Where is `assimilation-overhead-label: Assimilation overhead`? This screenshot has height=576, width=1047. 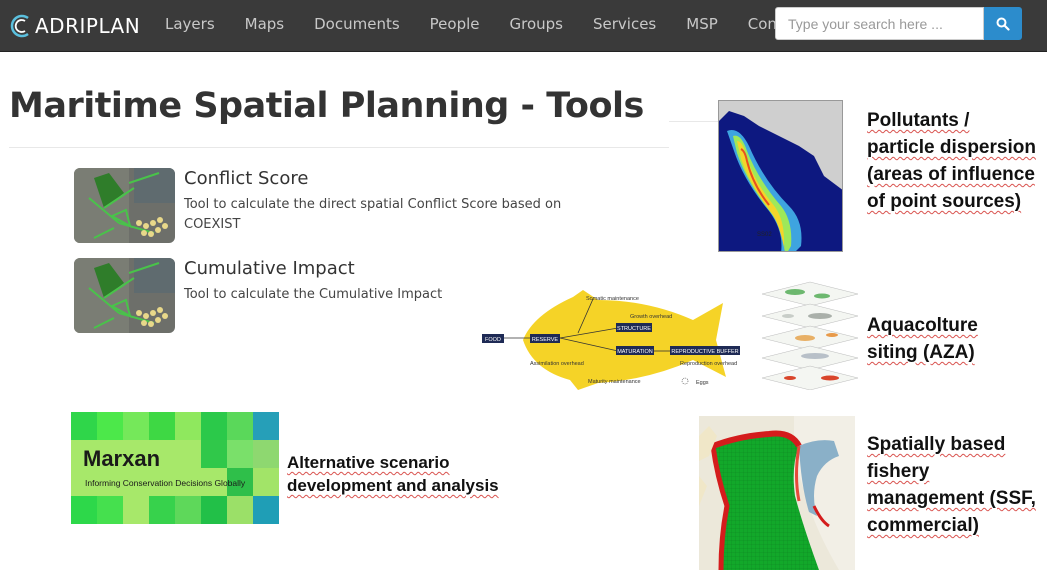
assimilation-overhead-label: Assimilation overhead is located at coordinates (557, 364).